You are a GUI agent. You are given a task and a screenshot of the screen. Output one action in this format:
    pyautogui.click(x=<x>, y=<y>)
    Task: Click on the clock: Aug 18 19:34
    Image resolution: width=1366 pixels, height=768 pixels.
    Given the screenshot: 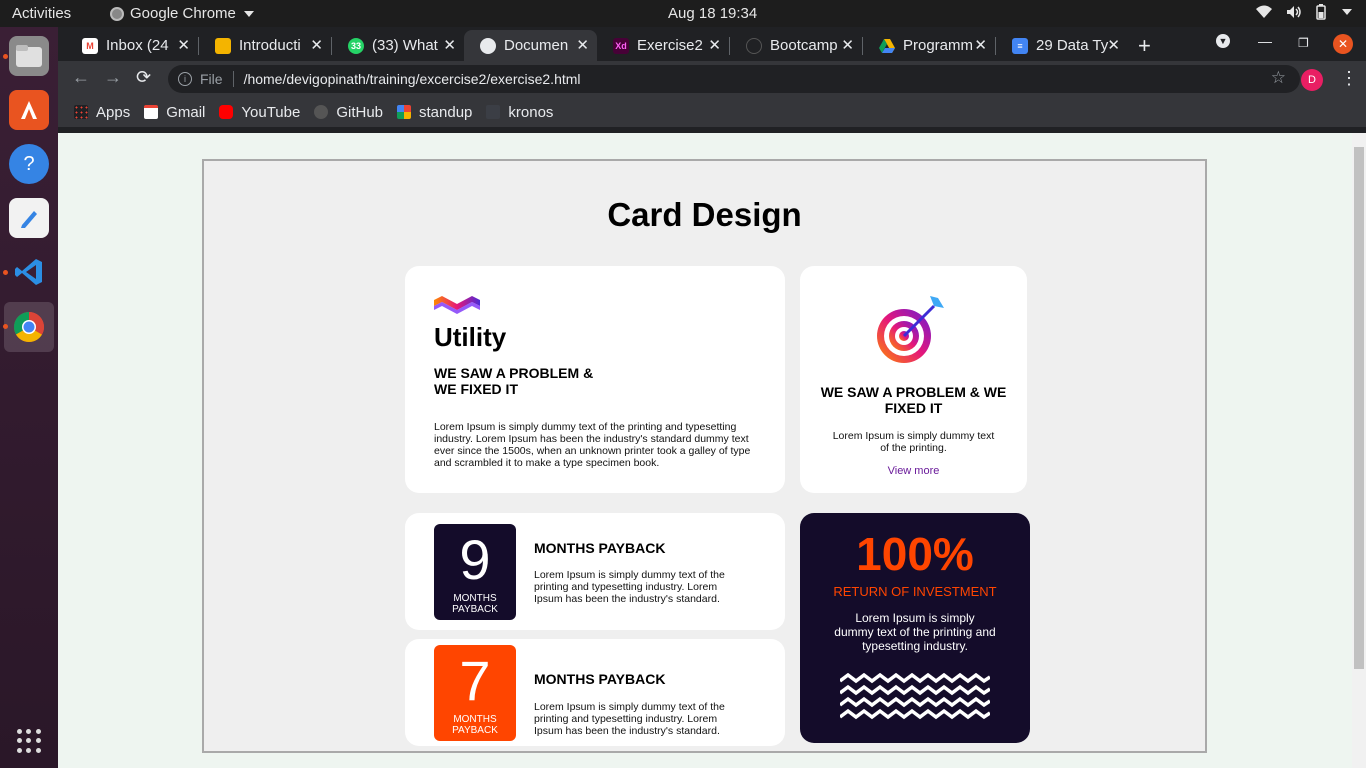 What is the action you would take?
    pyautogui.click(x=712, y=13)
    